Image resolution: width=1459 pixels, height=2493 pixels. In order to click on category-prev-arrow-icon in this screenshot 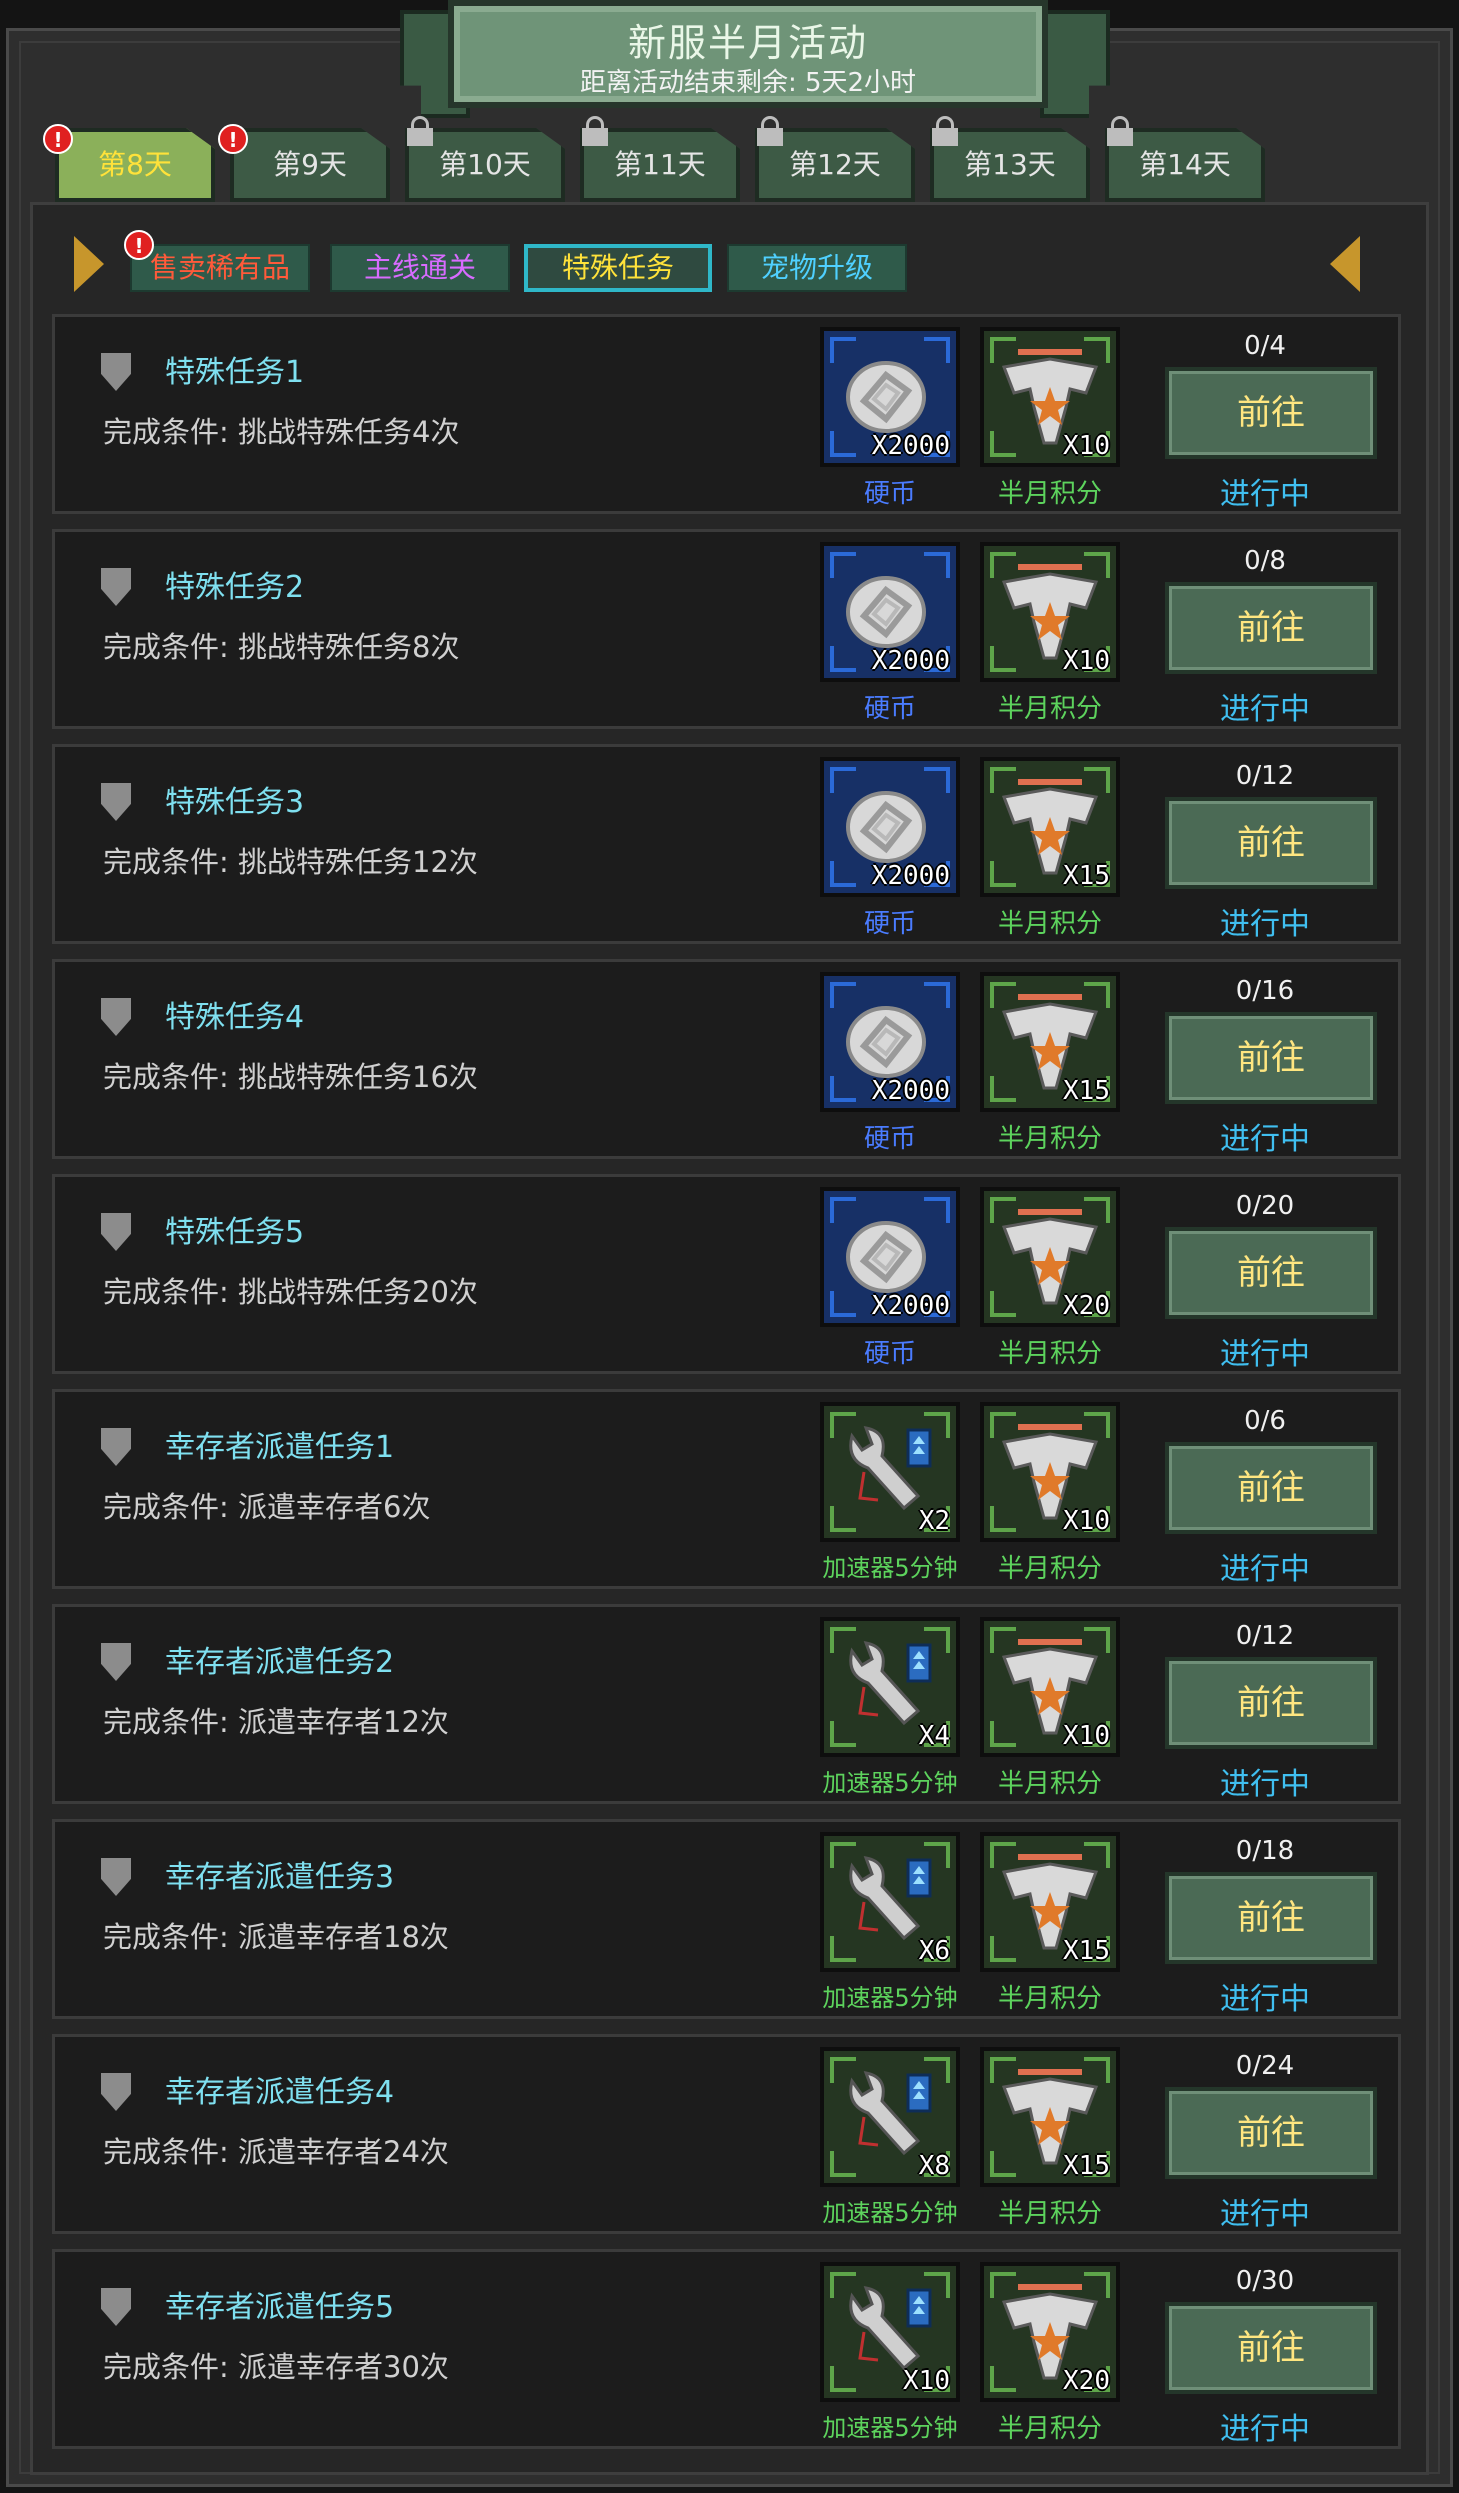, I will do `click(89, 264)`.